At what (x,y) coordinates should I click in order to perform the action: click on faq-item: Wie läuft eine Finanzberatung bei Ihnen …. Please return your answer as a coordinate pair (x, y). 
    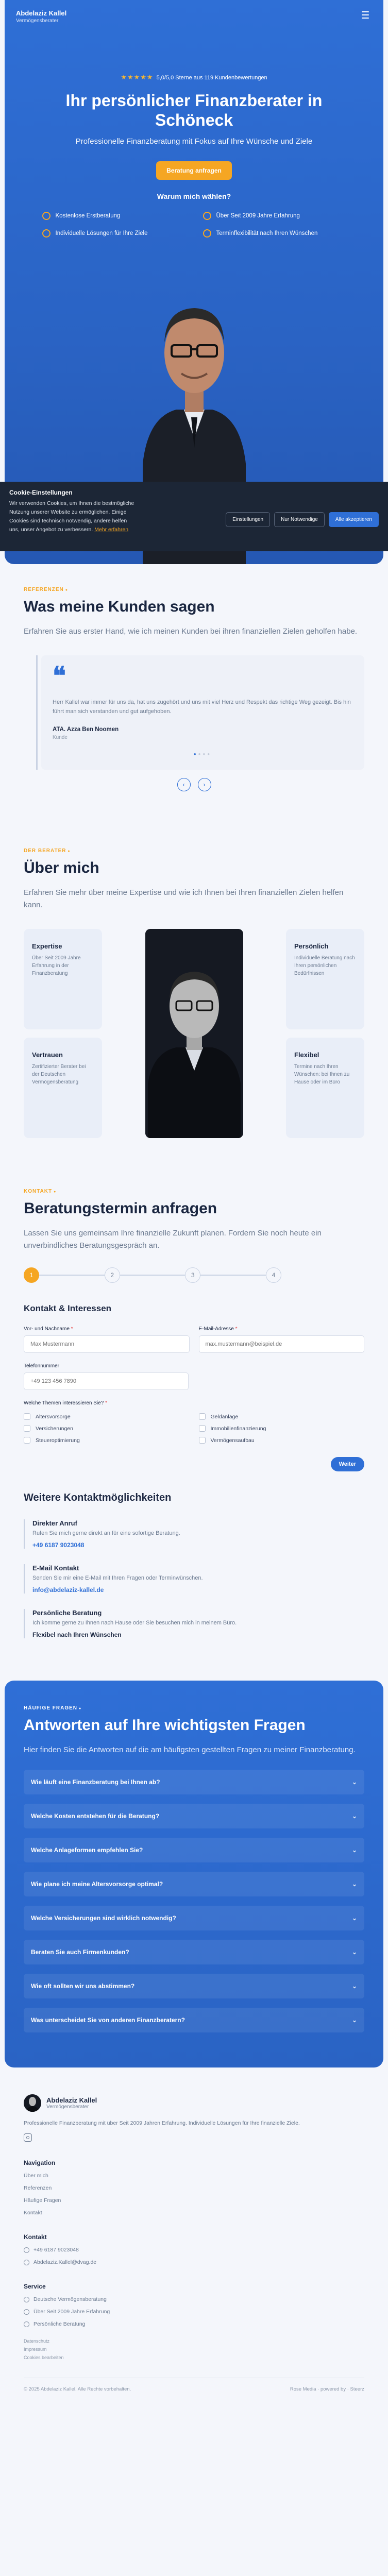
    Looking at the image, I should click on (194, 1782).